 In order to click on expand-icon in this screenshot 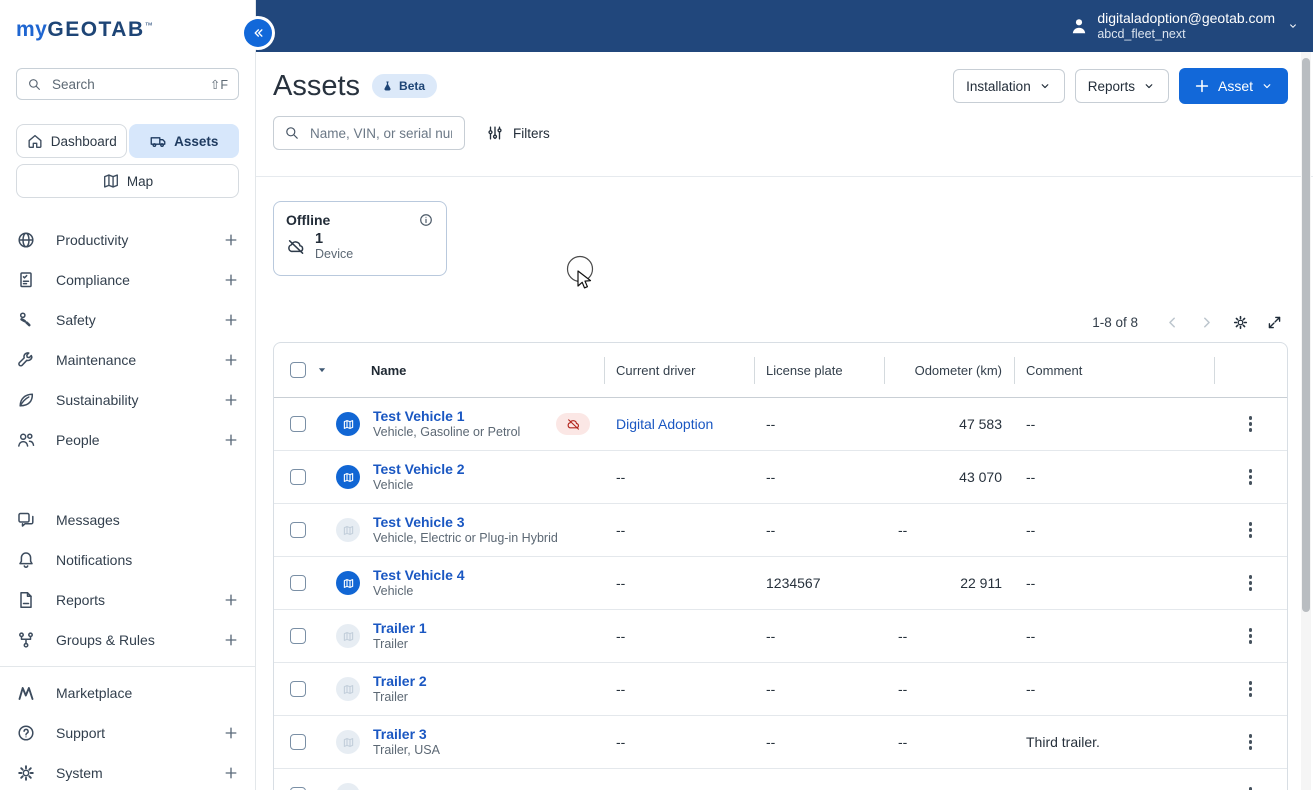, I will do `click(1274, 322)`.